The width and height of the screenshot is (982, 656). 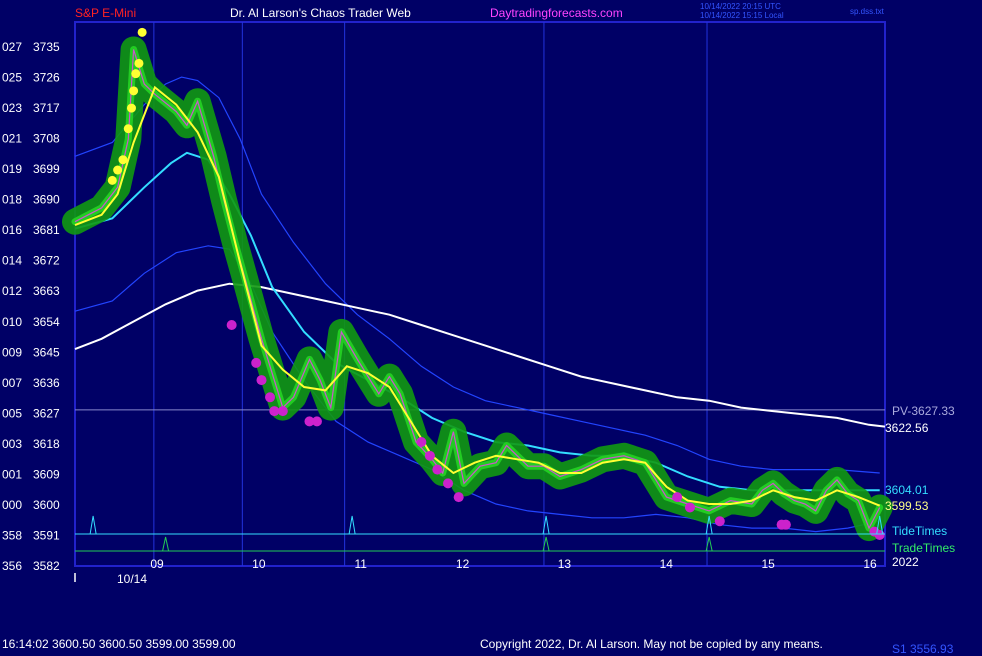 What do you see at coordinates (46, 352) in the screenshot?
I see `y-tick-price-10: 3645` at bounding box center [46, 352].